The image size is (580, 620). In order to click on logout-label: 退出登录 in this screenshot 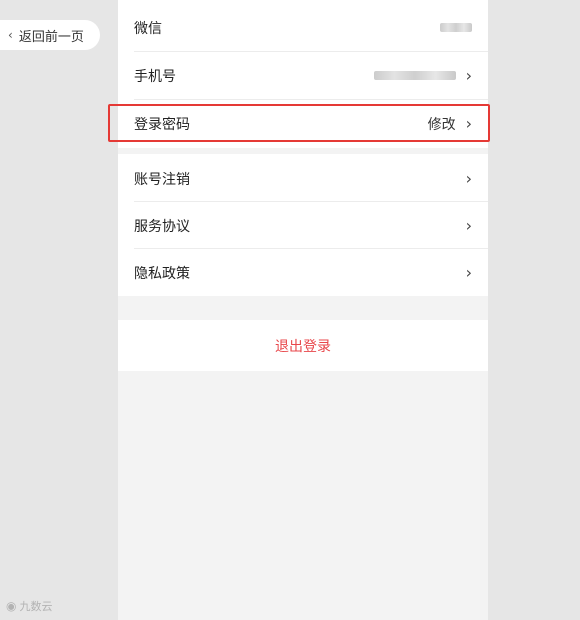, I will do `click(303, 346)`.